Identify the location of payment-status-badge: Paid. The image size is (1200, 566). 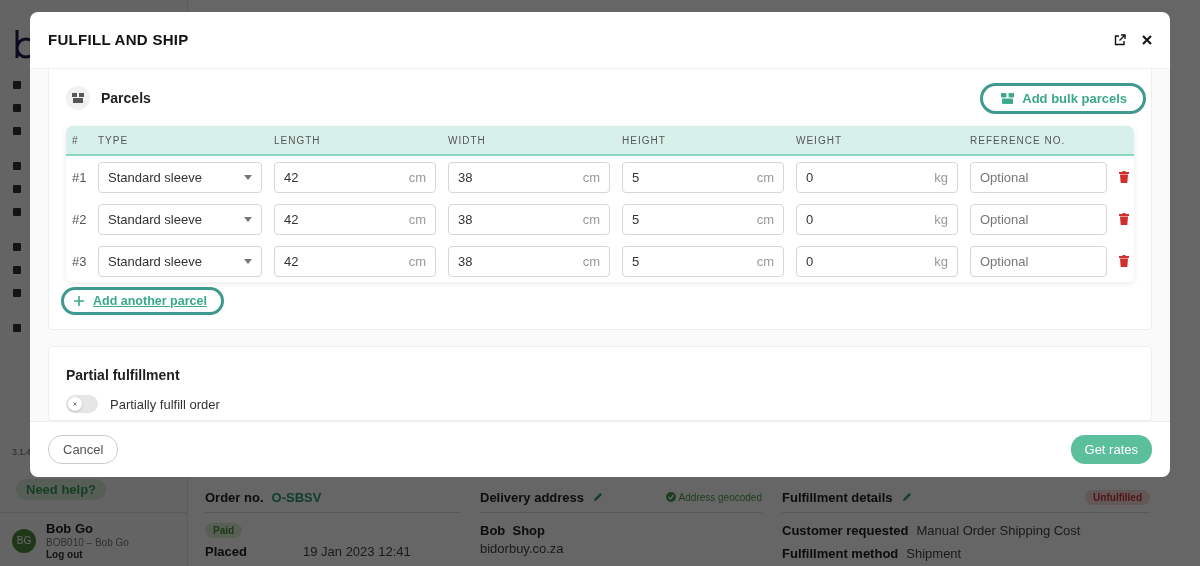
(224, 530).